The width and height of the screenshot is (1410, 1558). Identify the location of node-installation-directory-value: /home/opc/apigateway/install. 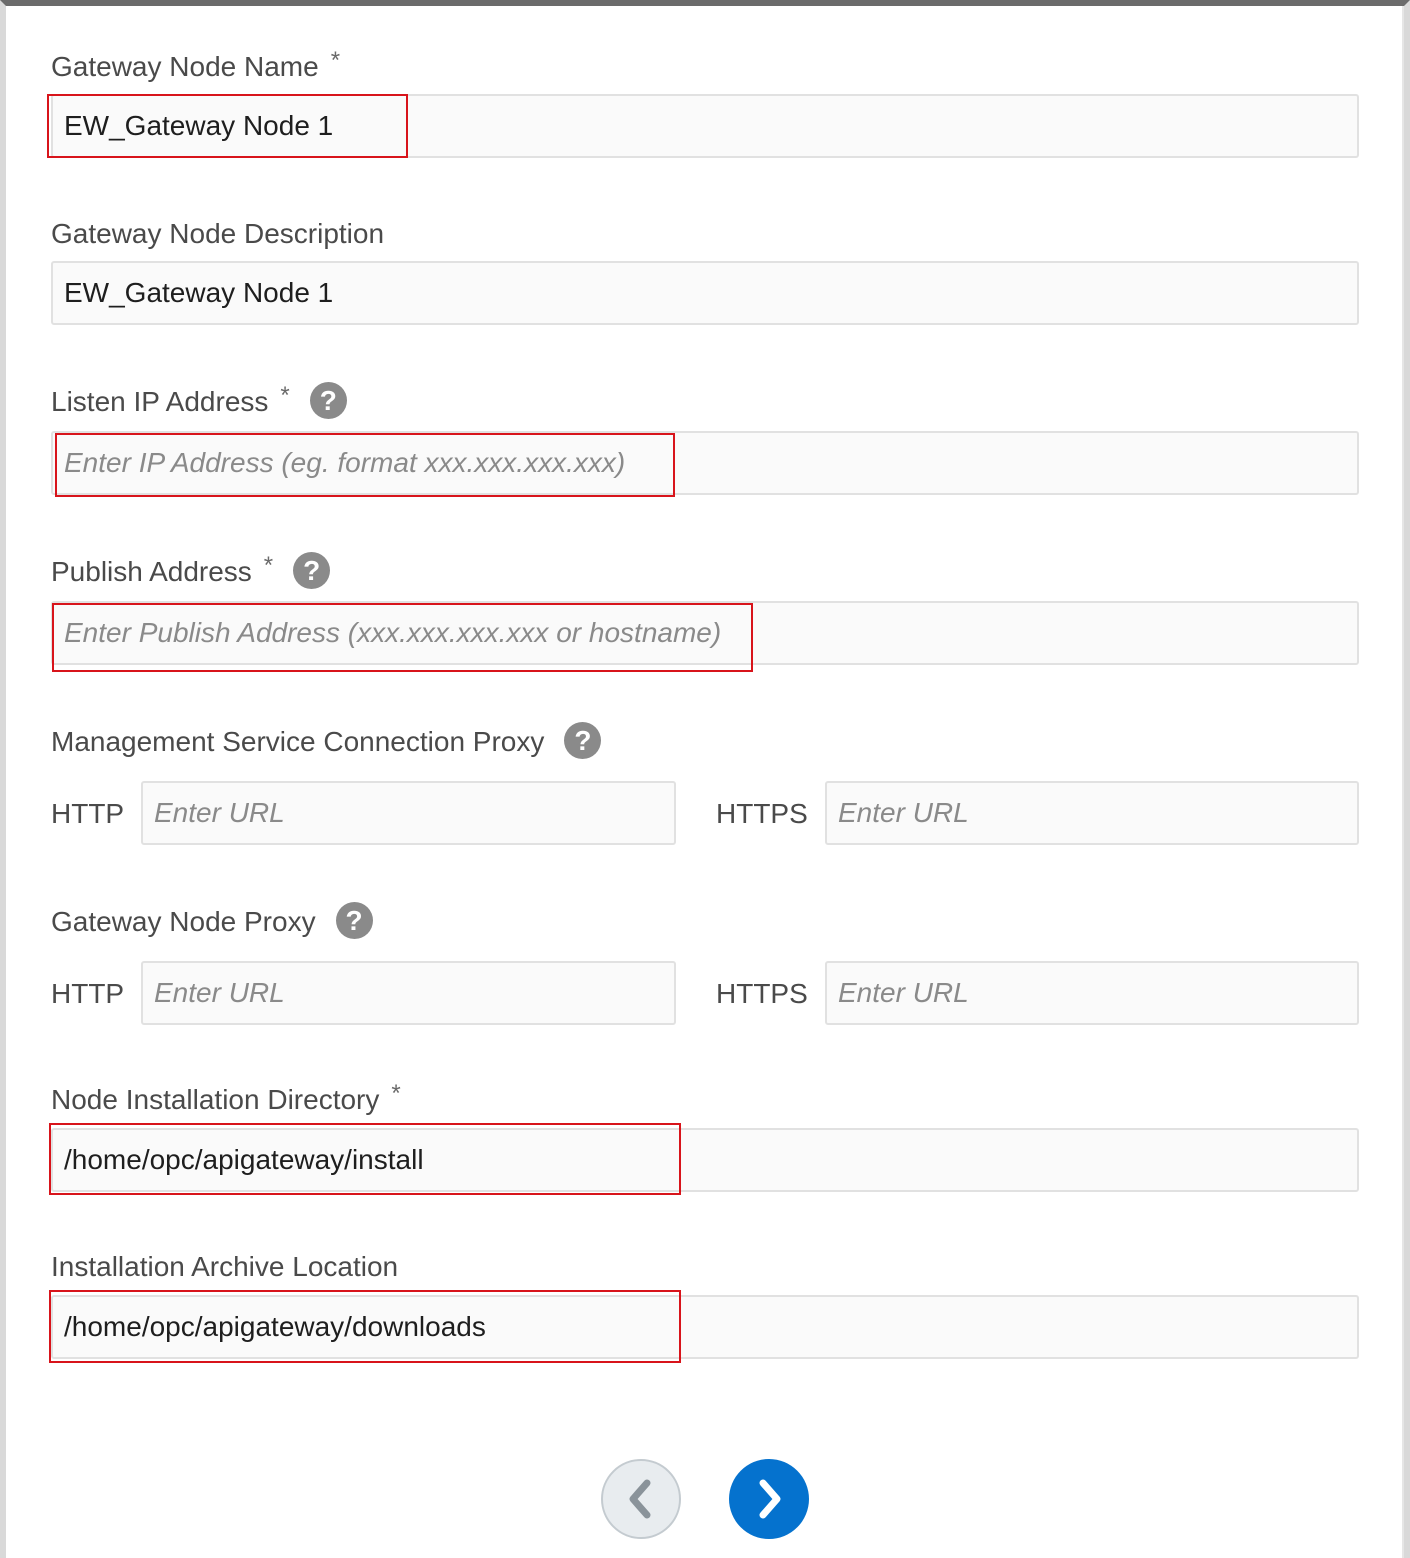
(244, 1159).